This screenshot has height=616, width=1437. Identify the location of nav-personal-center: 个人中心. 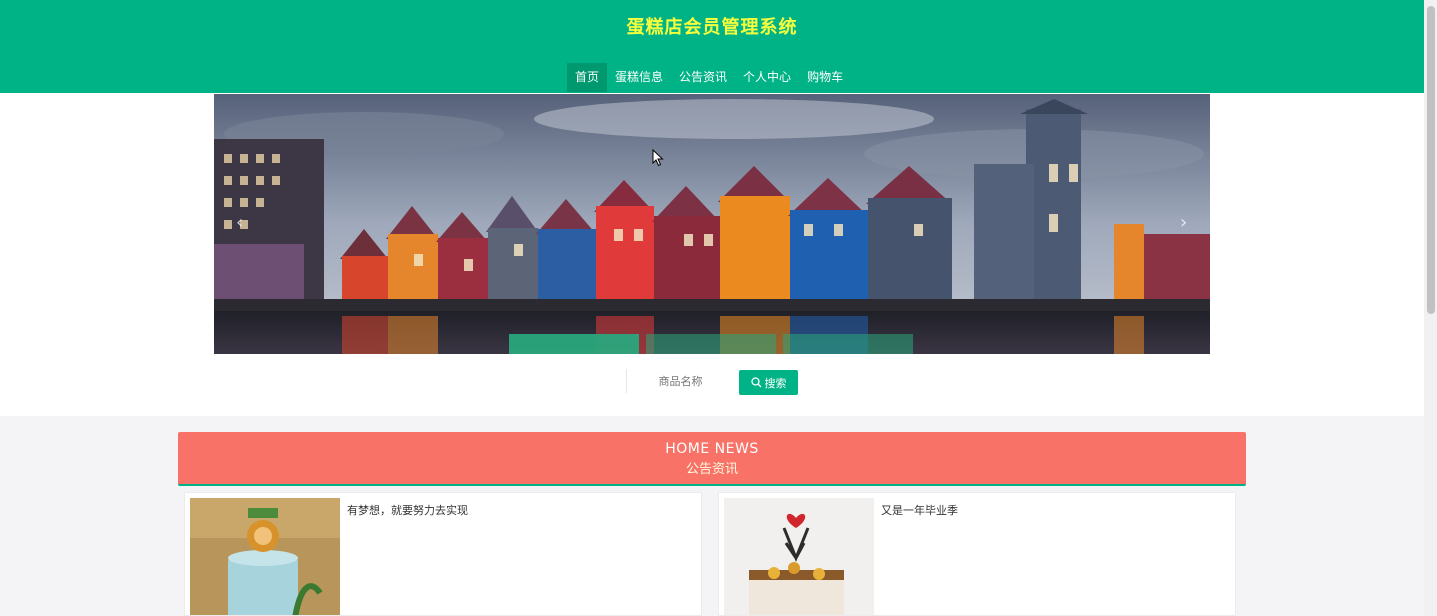
(767, 77).